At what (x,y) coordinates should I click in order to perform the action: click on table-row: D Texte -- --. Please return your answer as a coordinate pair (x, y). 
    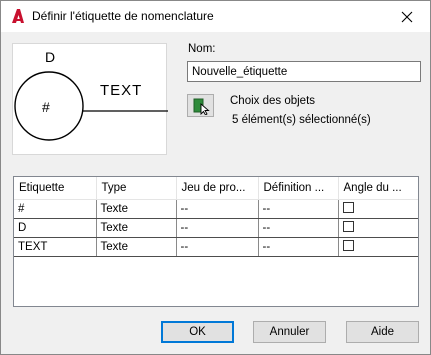
    Looking at the image, I should click on (216, 228).